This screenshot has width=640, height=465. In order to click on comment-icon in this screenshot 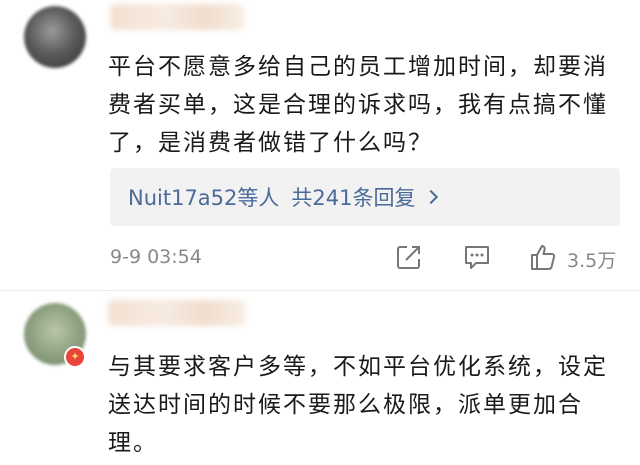, I will do `click(477, 257)`.